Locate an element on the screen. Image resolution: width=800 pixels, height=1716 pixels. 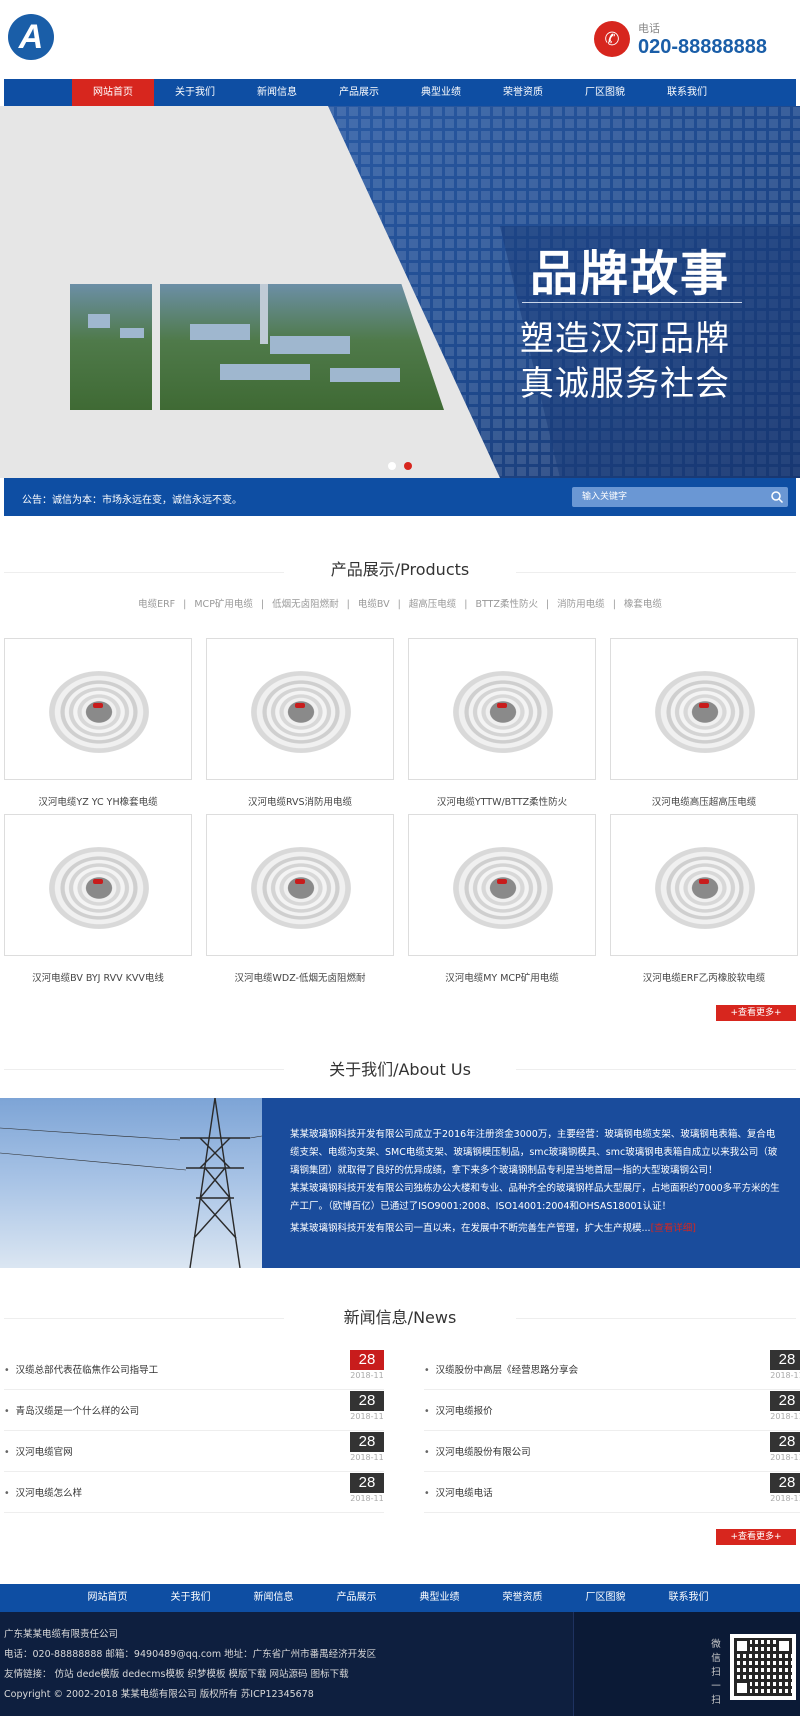
product-name: 汉河电缆WDZ-低烟无卤阻燃耐 is located at coordinates (300, 977).